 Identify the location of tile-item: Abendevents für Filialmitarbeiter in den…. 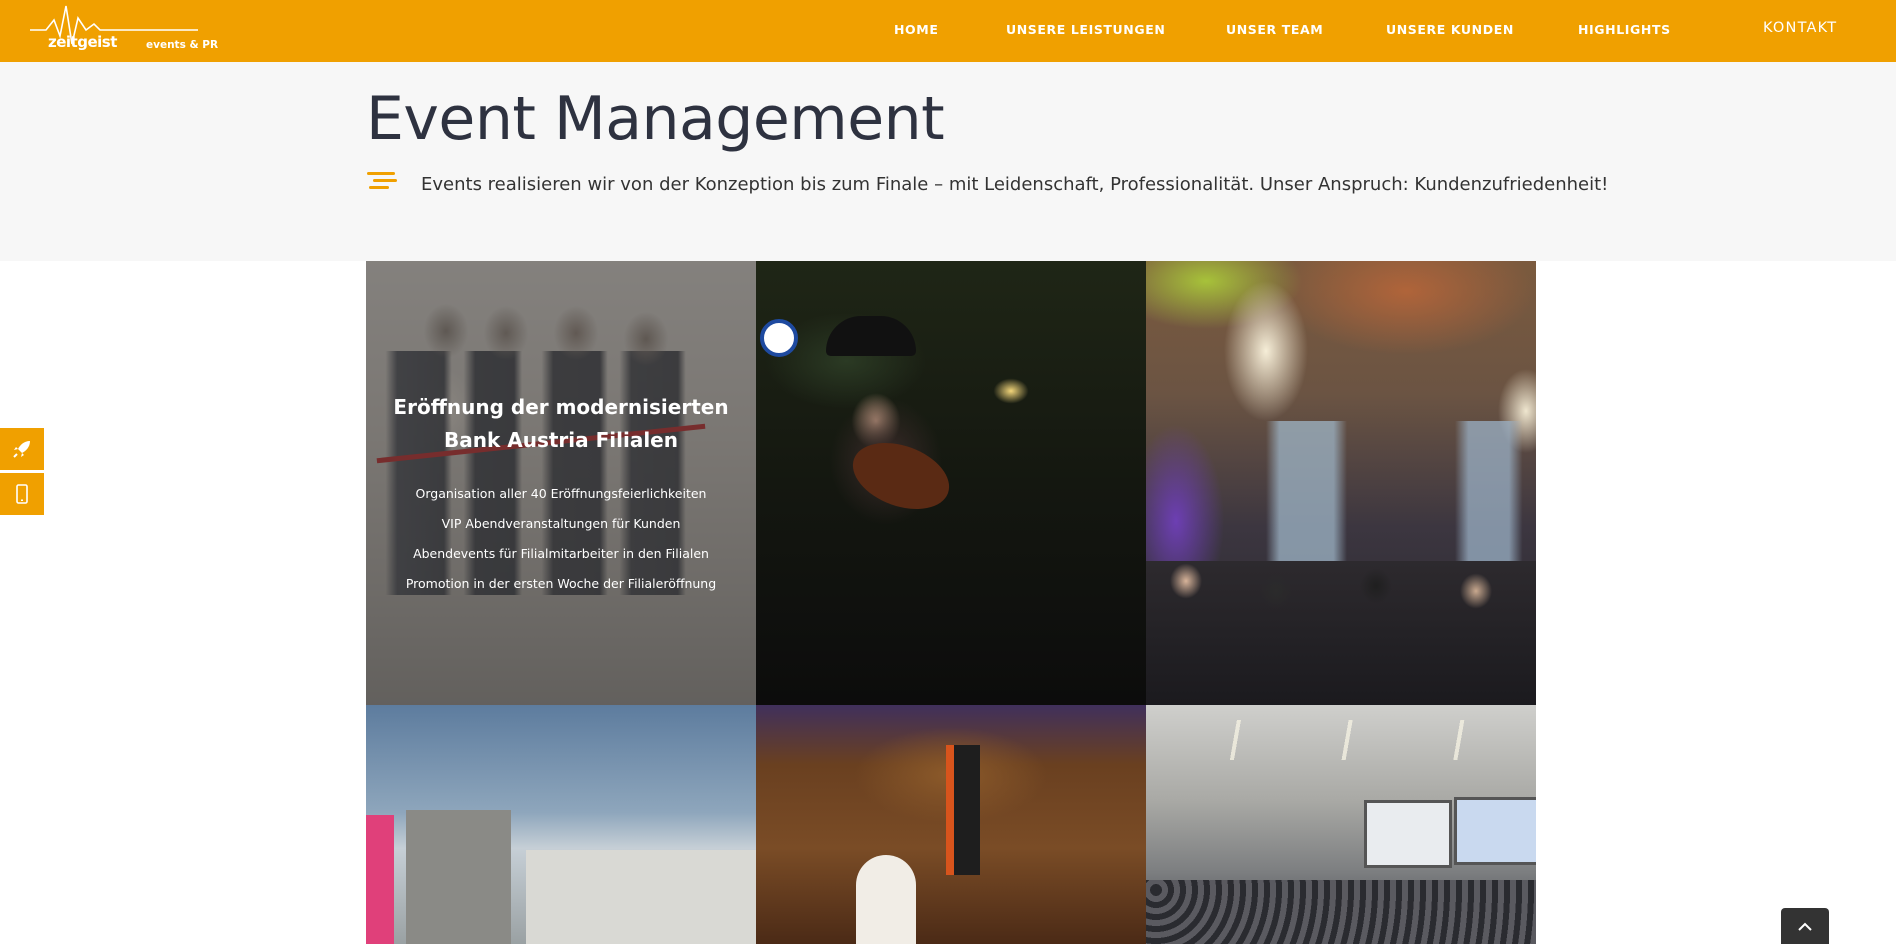
(561, 553).